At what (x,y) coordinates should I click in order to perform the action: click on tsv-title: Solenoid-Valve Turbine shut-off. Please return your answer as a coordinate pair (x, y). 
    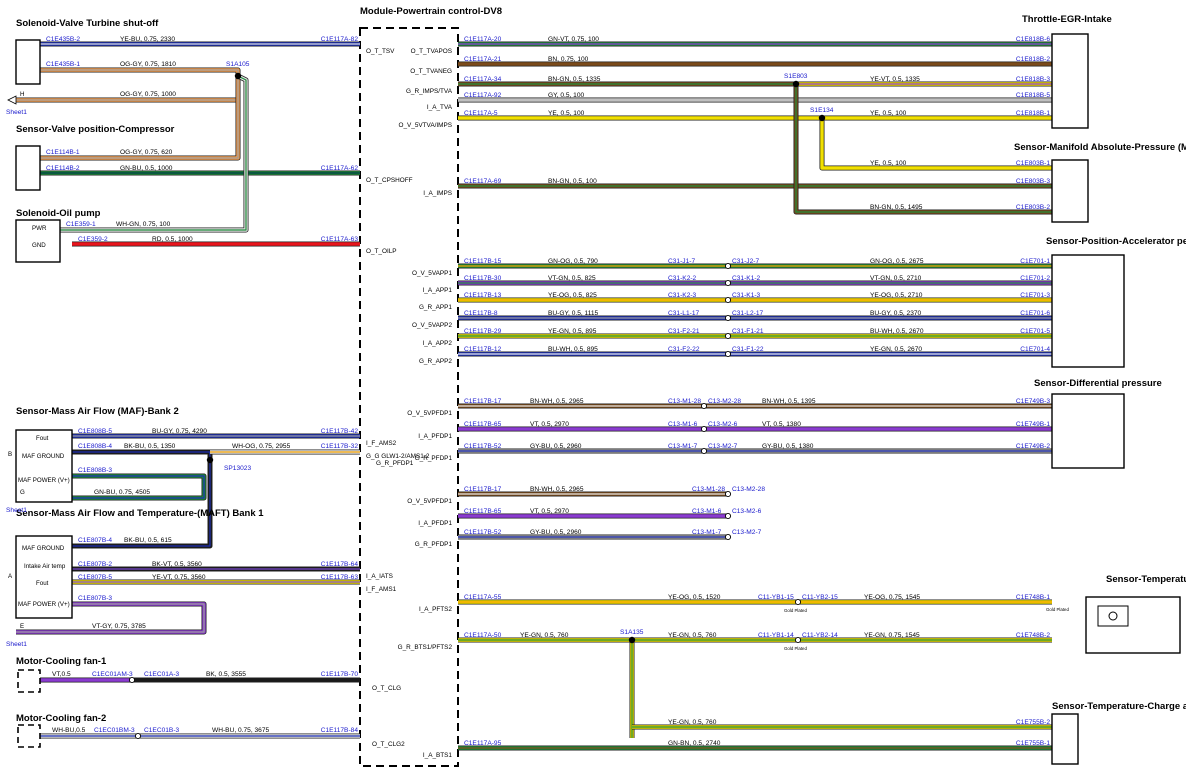
    Looking at the image, I should click on (87, 23).